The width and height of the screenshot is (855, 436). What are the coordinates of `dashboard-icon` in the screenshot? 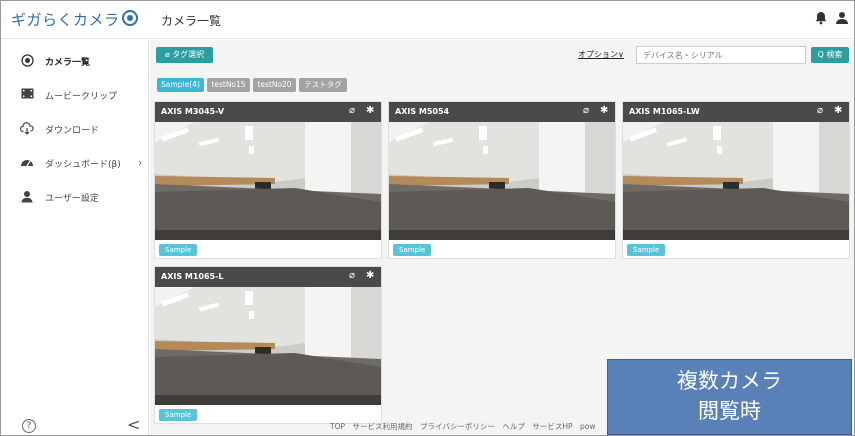 It's located at (27, 163).